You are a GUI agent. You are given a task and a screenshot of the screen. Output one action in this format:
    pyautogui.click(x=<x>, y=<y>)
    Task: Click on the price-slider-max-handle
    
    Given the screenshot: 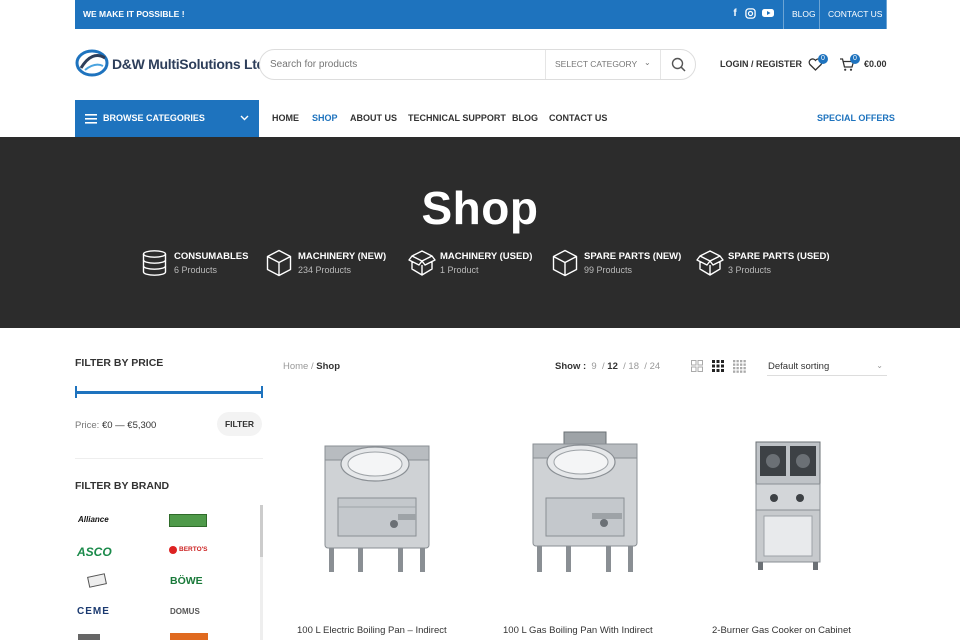 What is the action you would take?
    pyautogui.click(x=262, y=392)
    